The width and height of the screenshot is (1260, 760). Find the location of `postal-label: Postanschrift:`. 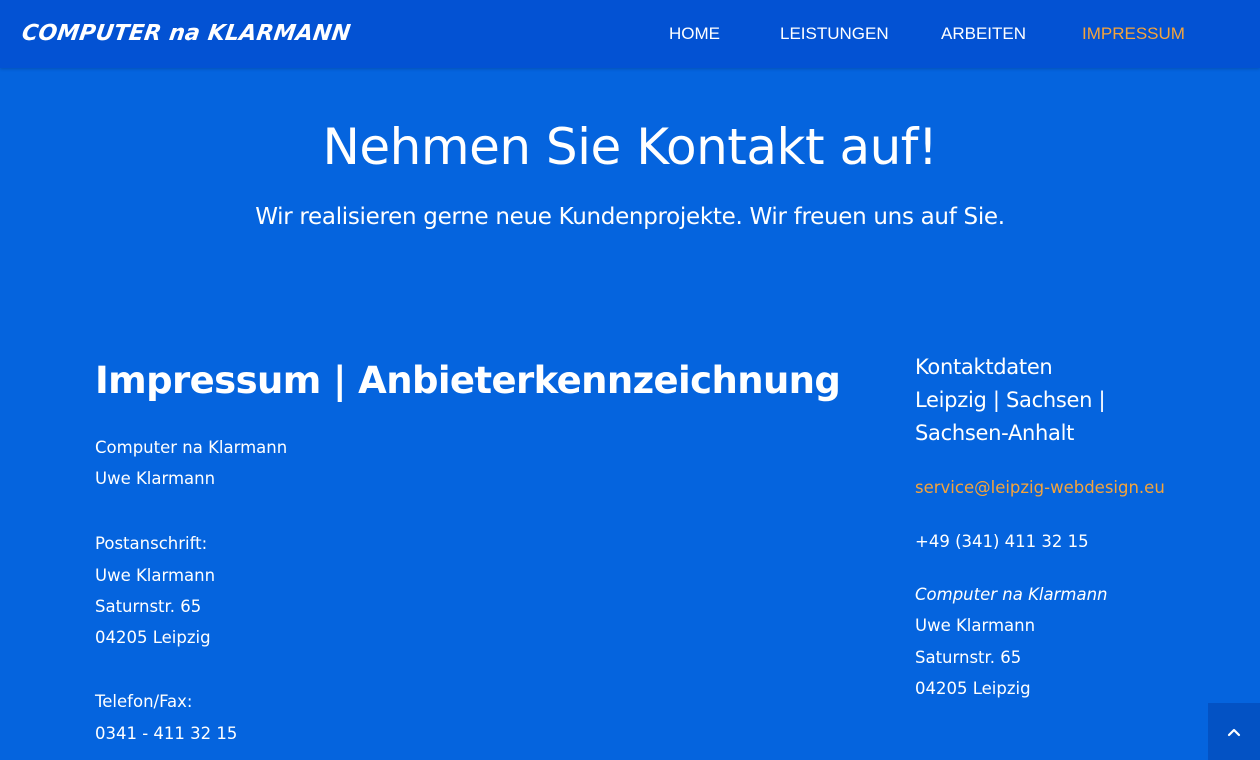

postal-label: Postanschrift: is located at coordinates (151, 543).